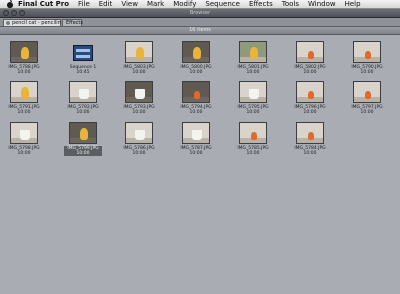 The width and height of the screenshot is (400, 294). What do you see at coordinates (129, 4) in the screenshot?
I see `menu-view: View` at bounding box center [129, 4].